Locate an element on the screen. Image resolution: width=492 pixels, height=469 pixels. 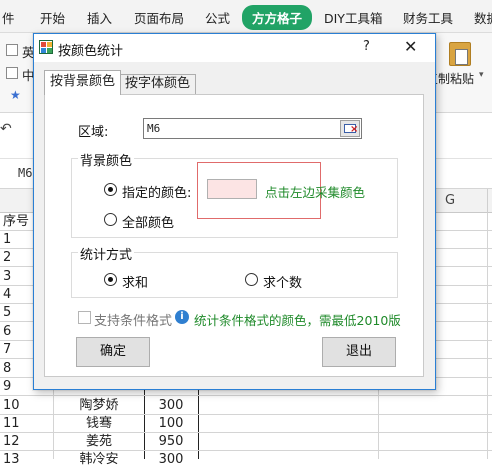
sum-label: 求和 is located at coordinates (135, 281).